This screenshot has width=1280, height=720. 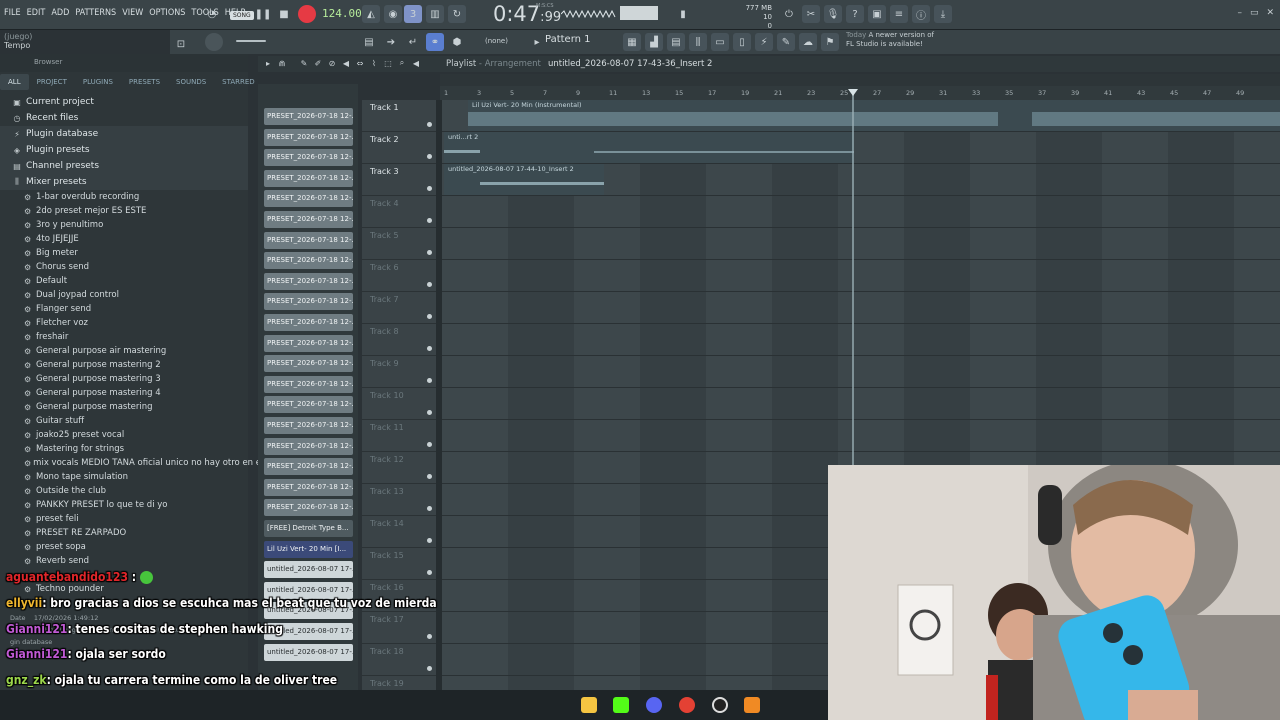 What do you see at coordinates (124, 134) in the screenshot?
I see `browser-folder: ⚡ Plugin database` at bounding box center [124, 134].